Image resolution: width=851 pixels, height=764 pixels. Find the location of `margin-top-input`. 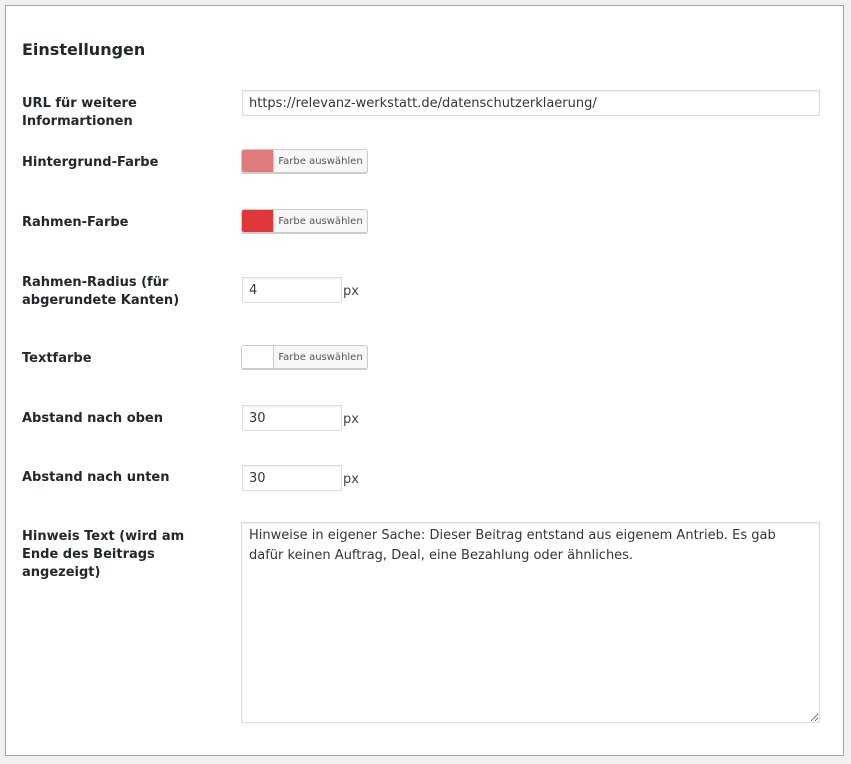

margin-top-input is located at coordinates (292, 418).